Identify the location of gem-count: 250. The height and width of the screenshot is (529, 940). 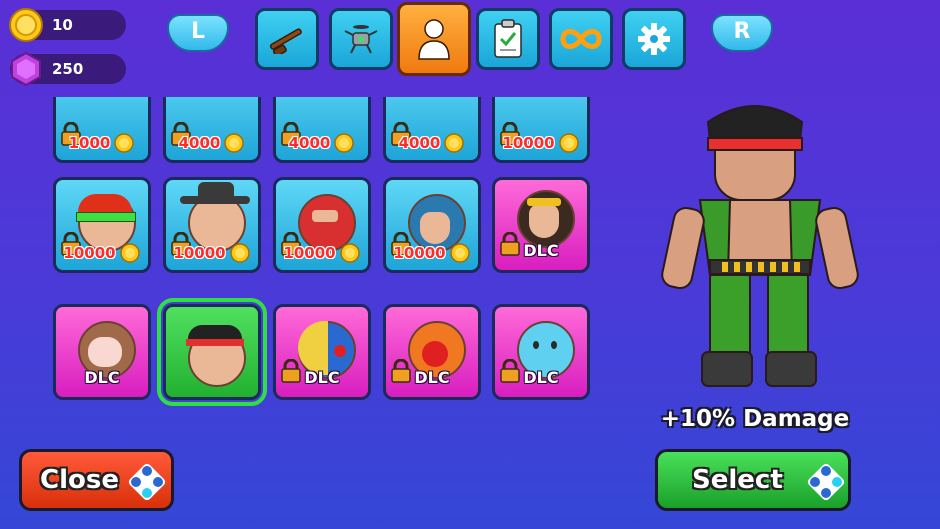
(68, 69).